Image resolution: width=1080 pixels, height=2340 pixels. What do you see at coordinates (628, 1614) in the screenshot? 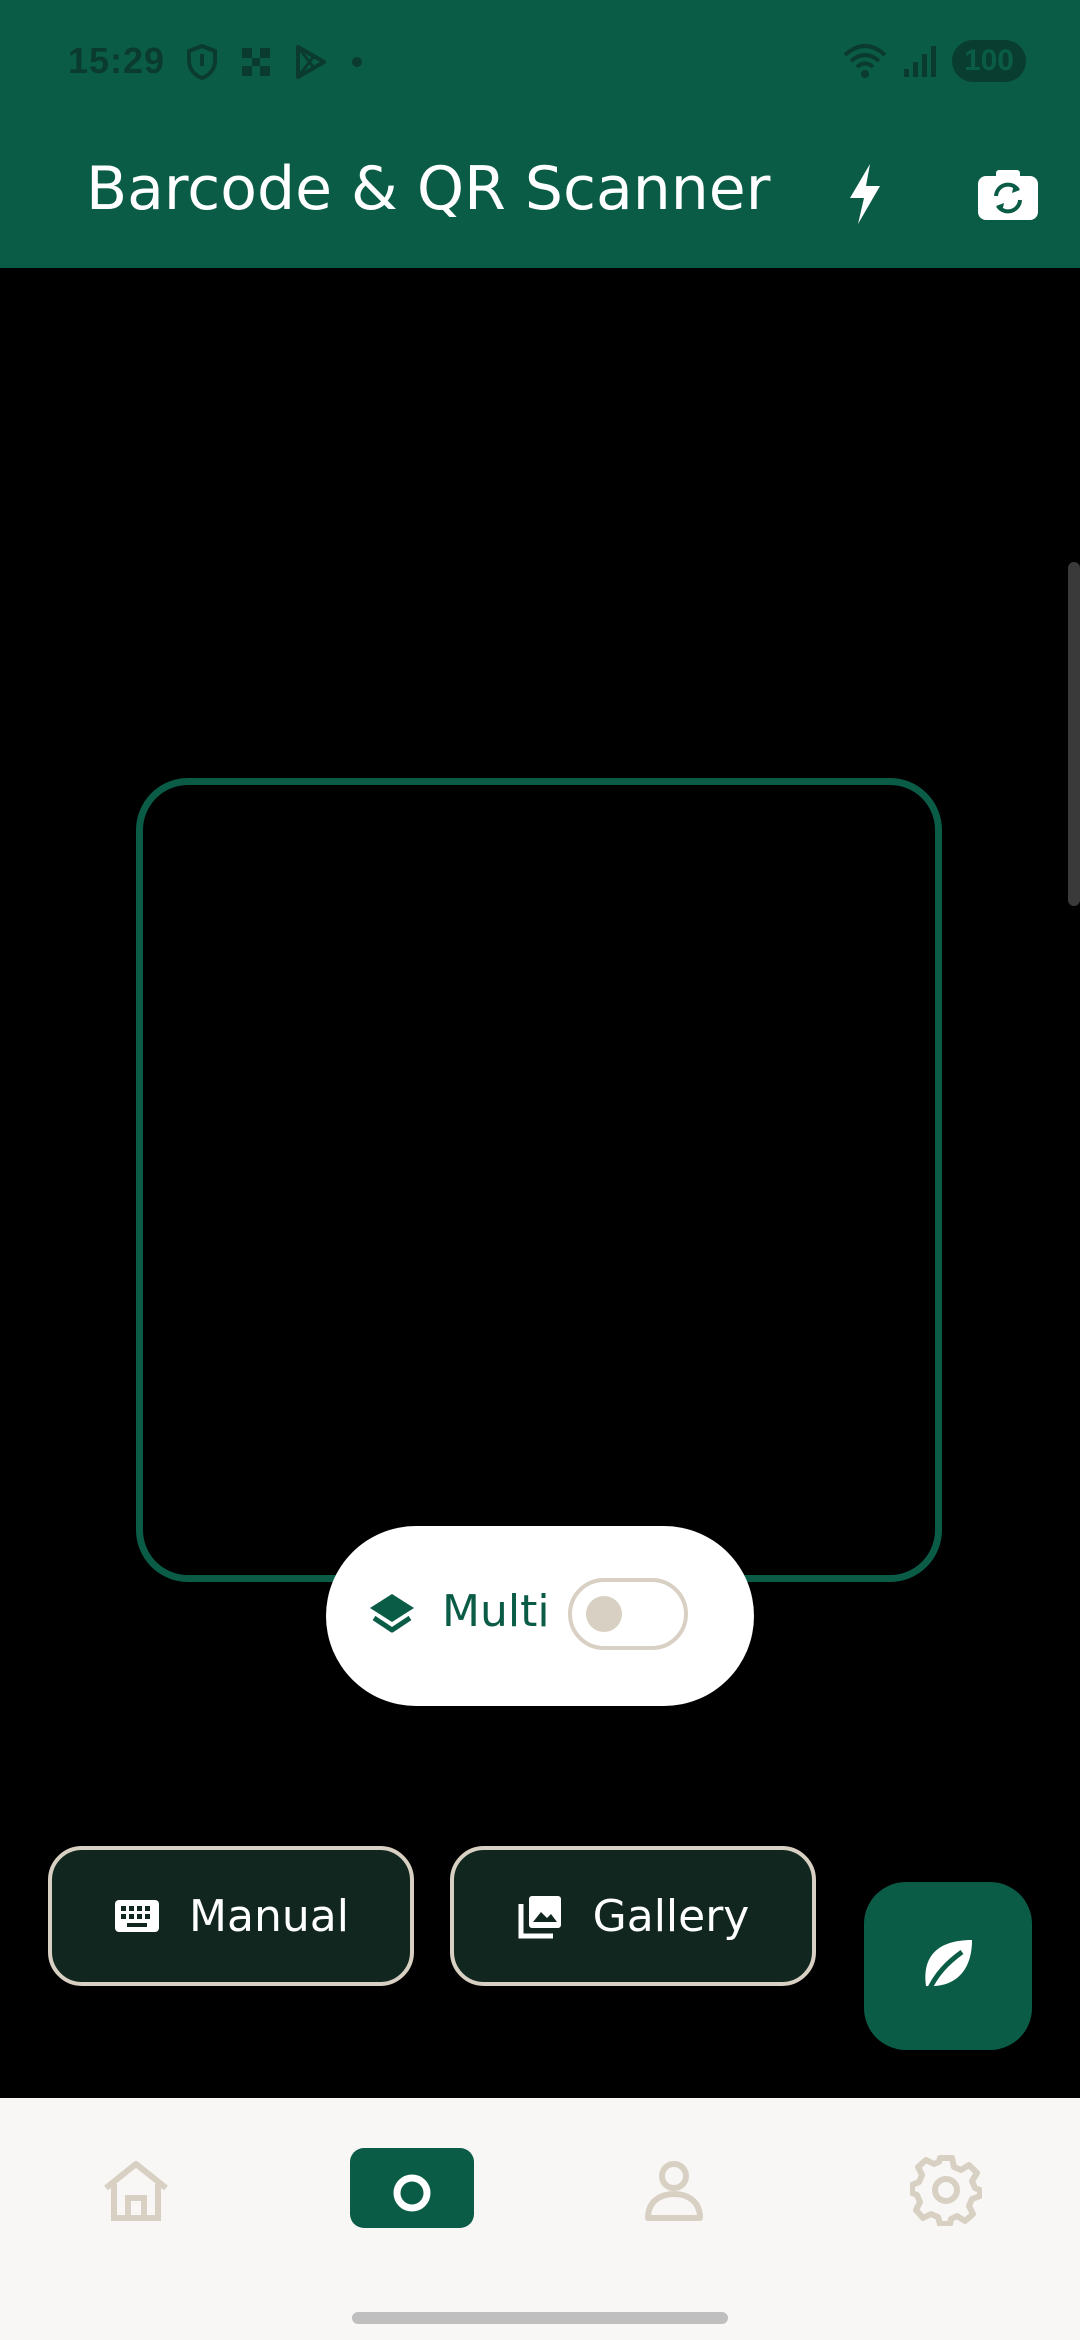
I see `multi-toggle` at bounding box center [628, 1614].